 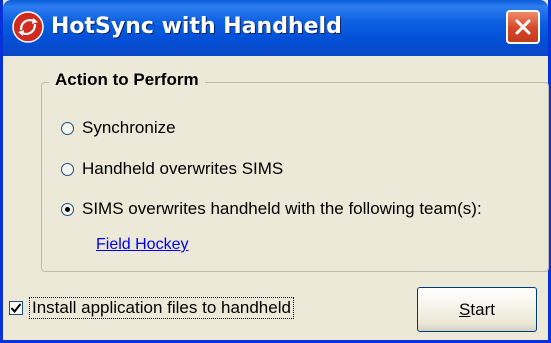 I want to click on install-files-checkbox: Install application files to handheld, so click(x=151, y=308).